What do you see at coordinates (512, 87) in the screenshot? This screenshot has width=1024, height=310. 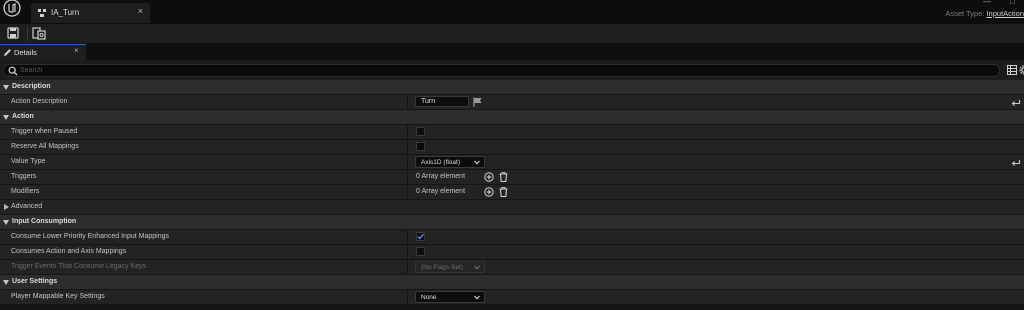 I see `category-description: Description` at bounding box center [512, 87].